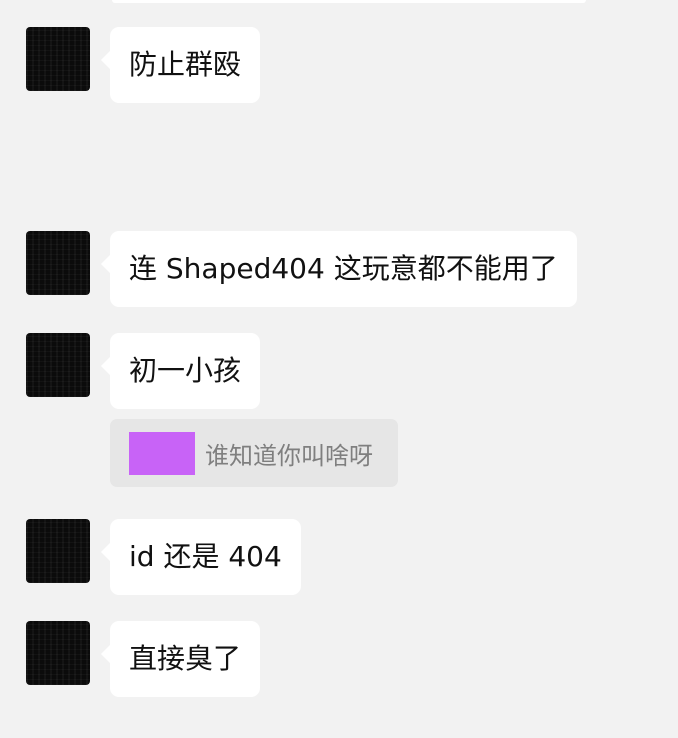  Describe the element at coordinates (201, 557) in the screenshot. I see `message-bubble: id 还是 404` at that location.